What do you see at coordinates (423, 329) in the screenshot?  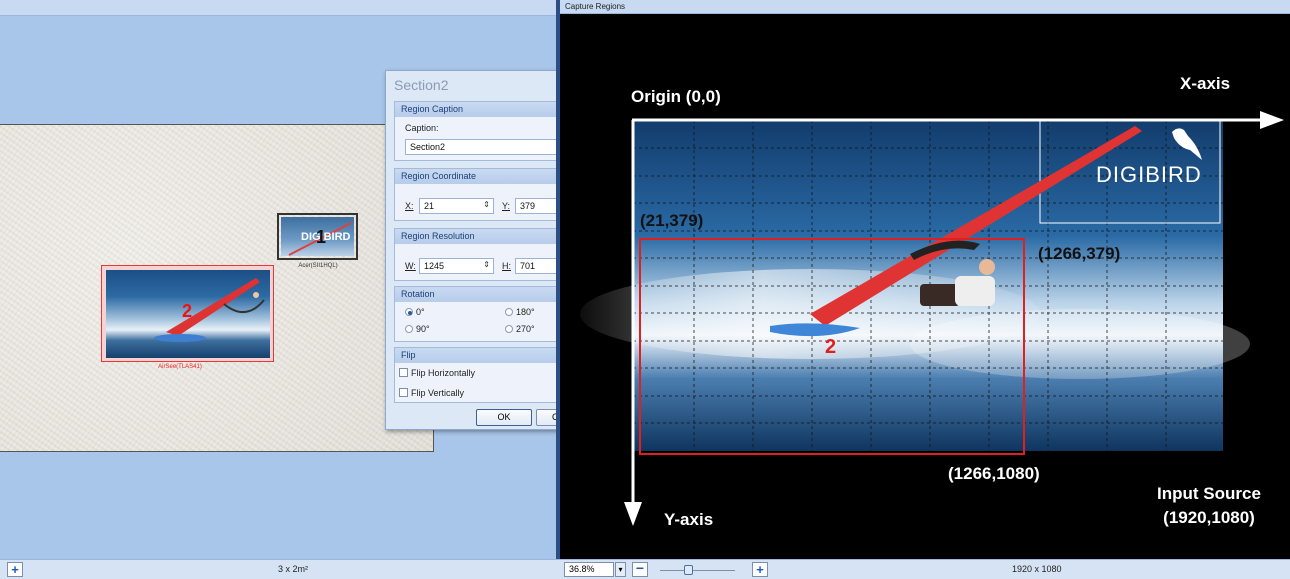 I see `rotation-90-label: 90°` at bounding box center [423, 329].